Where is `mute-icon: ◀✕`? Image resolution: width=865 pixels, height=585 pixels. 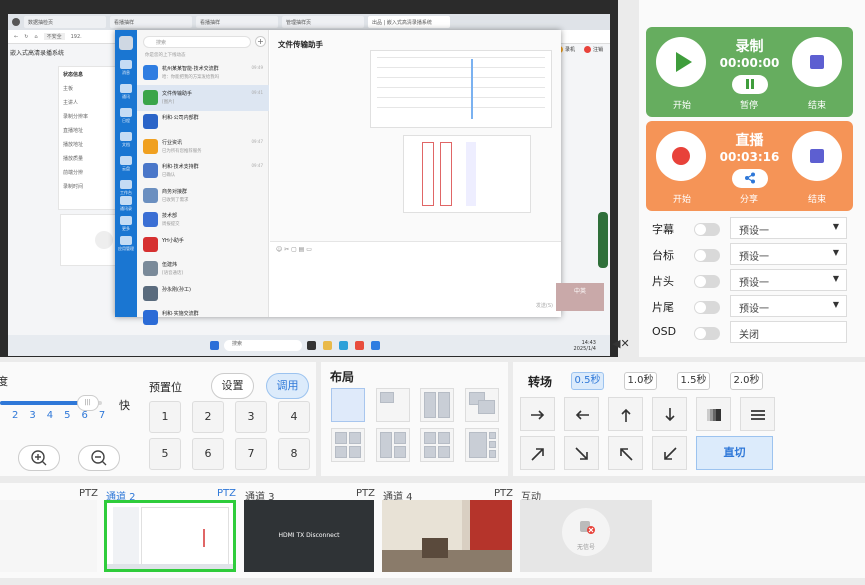 mute-icon: ◀✕ is located at coordinates (621, 343).